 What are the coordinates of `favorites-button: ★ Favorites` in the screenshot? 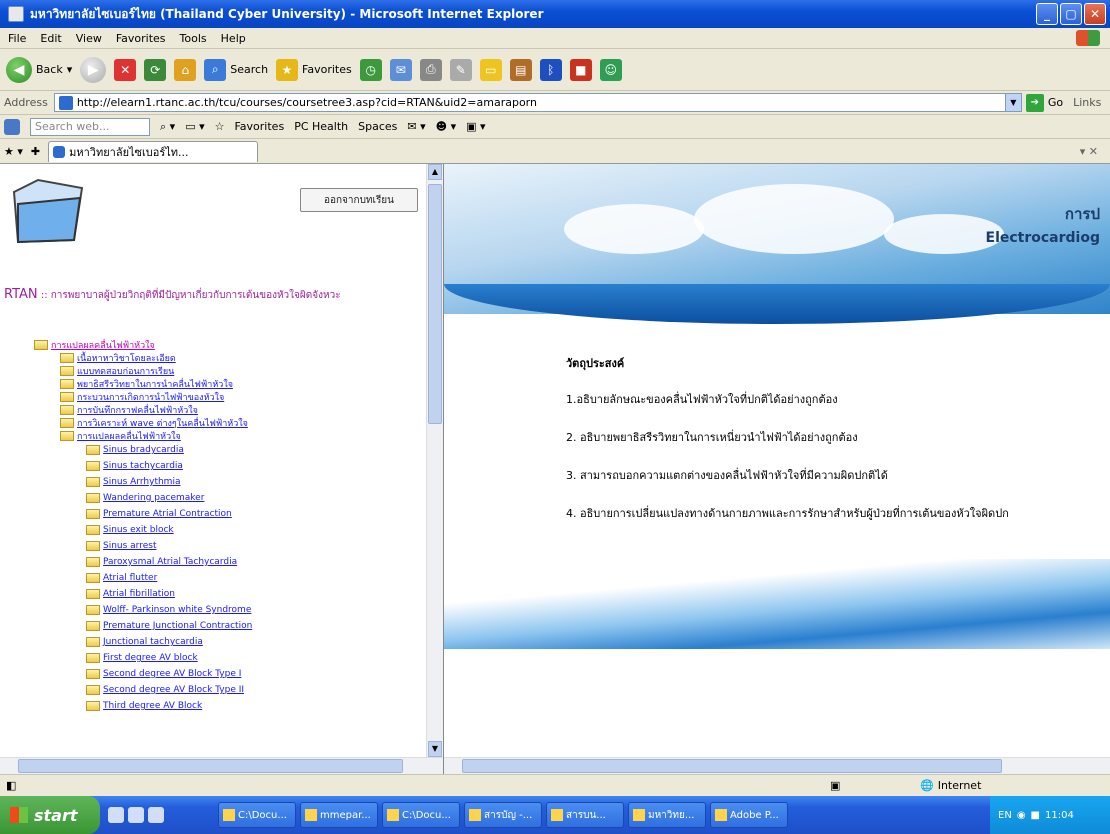 It's located at (314, 69).